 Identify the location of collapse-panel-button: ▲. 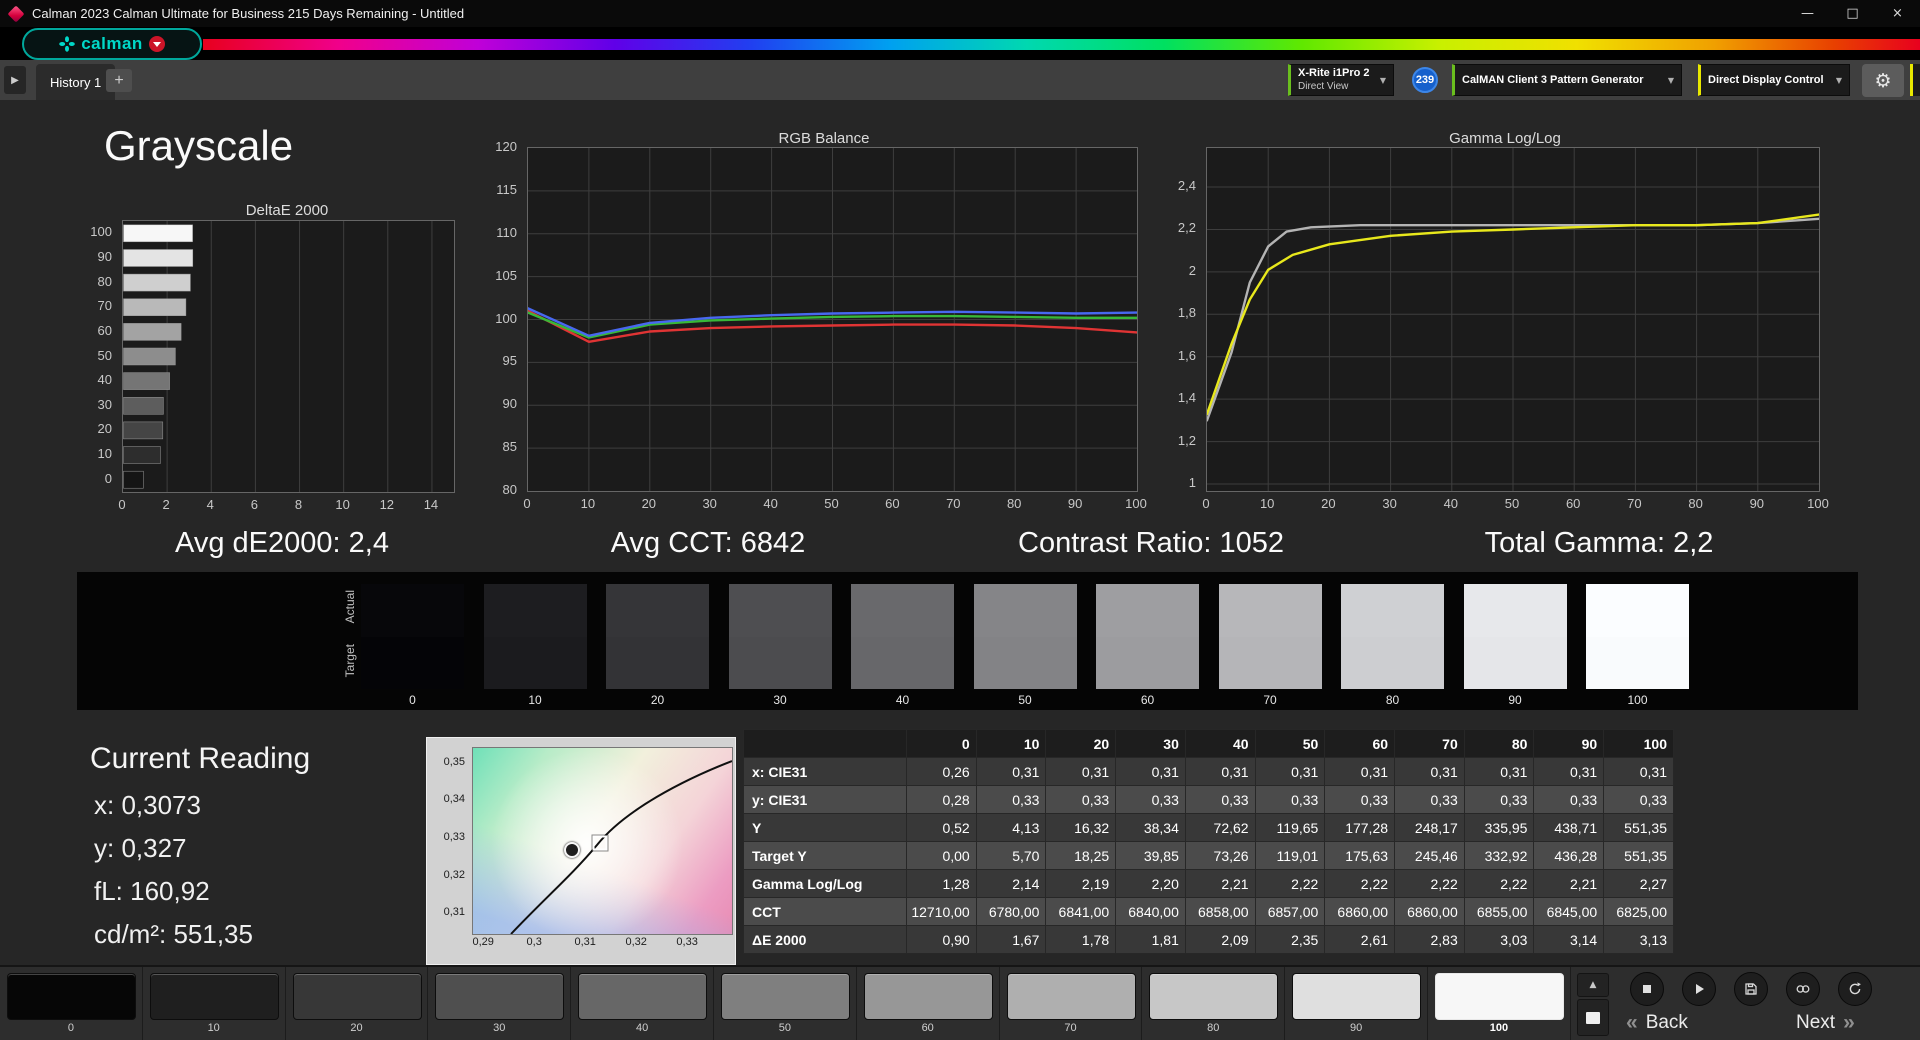
(1593, 985).